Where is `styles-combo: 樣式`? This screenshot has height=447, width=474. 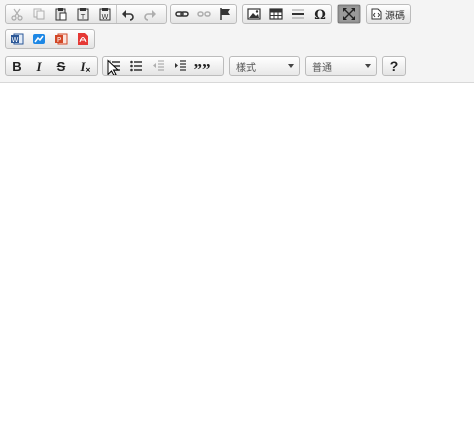 styles-combo: 樣式 is located at coordinates (264, 66).